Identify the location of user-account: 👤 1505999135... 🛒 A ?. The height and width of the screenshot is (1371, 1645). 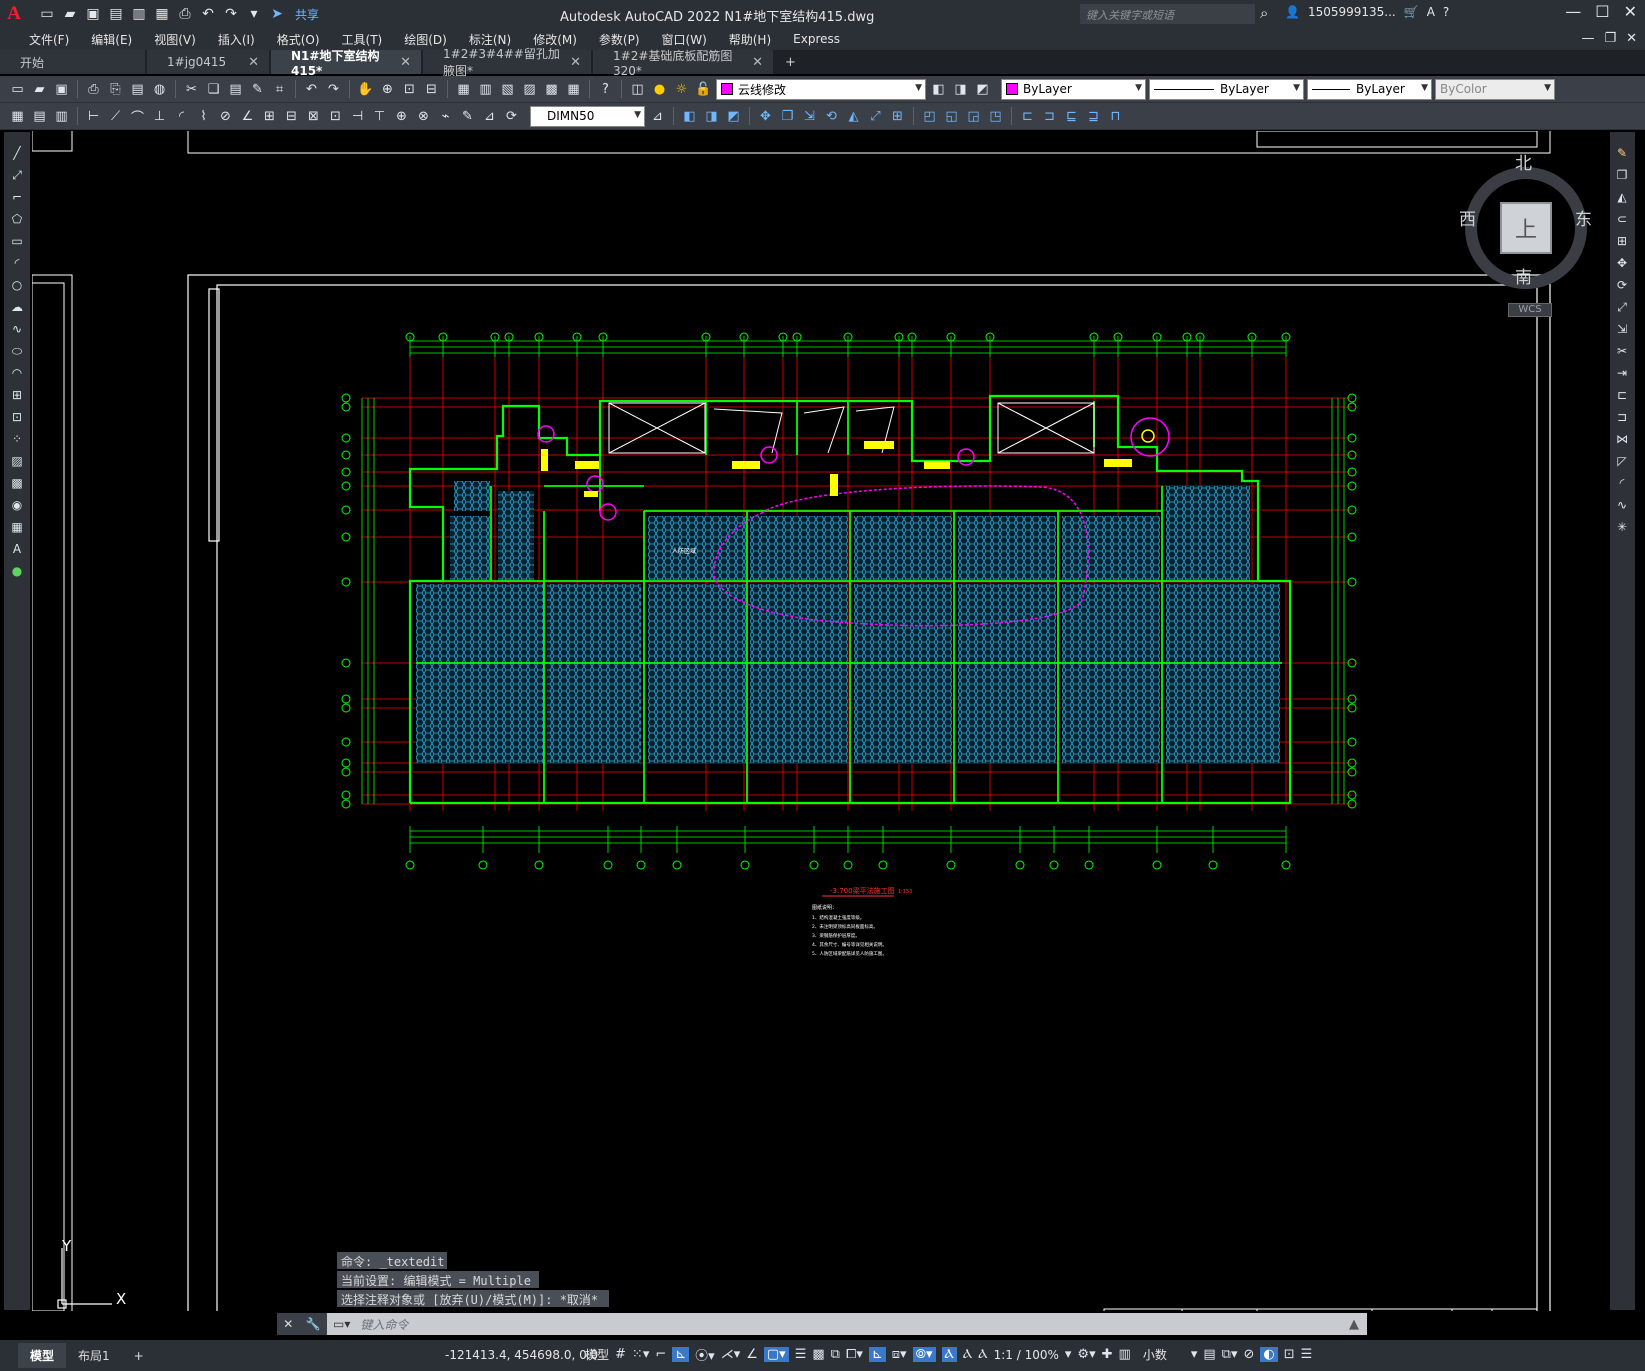
(1367, 12).